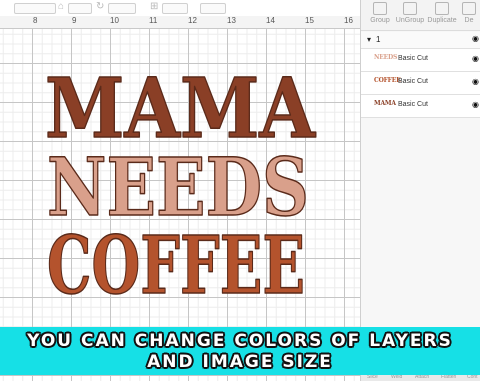 Image resolution: width=480 pixels, height=381 pixels. I want to click on layer-row: COFFEE Basic Cut ◉, so click(420, 83).